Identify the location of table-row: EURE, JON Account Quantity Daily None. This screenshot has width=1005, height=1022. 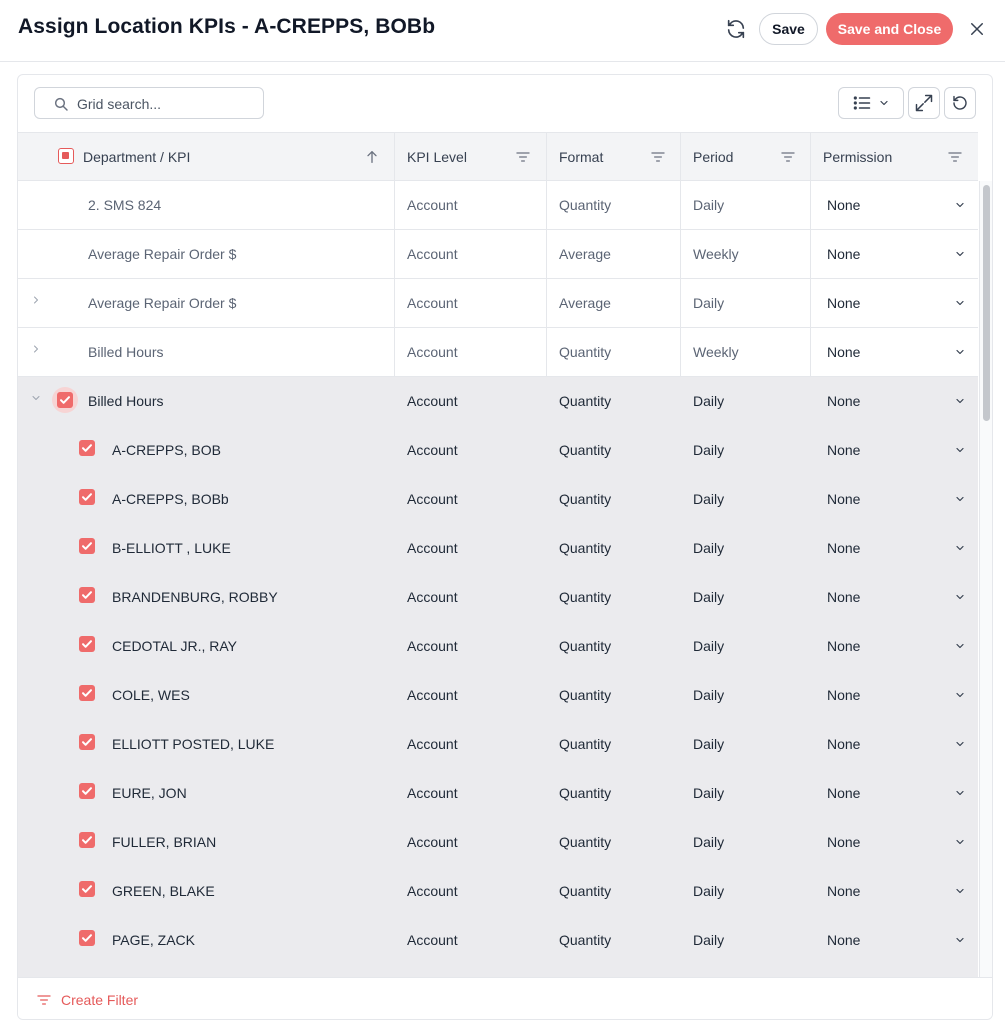
(498, 793).